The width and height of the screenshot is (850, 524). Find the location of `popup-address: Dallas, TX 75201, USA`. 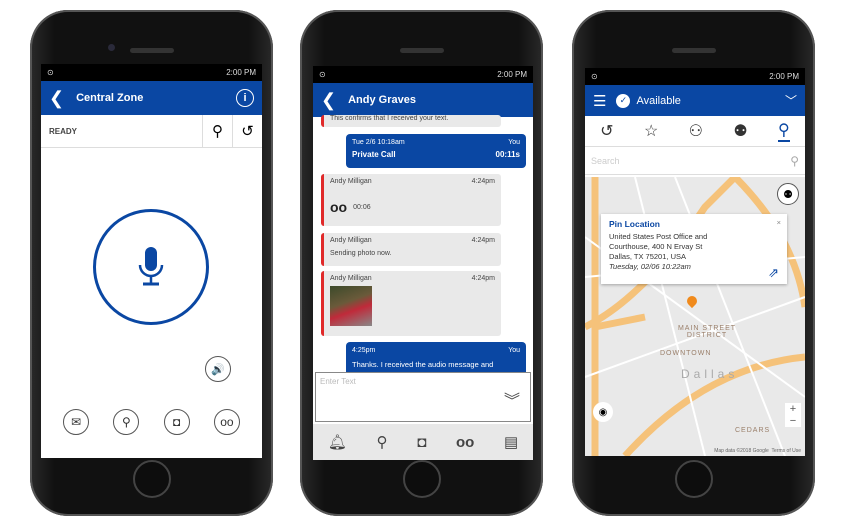

popup-address: Dallas, TX 75201, USA is located at coordinates (647, 256).